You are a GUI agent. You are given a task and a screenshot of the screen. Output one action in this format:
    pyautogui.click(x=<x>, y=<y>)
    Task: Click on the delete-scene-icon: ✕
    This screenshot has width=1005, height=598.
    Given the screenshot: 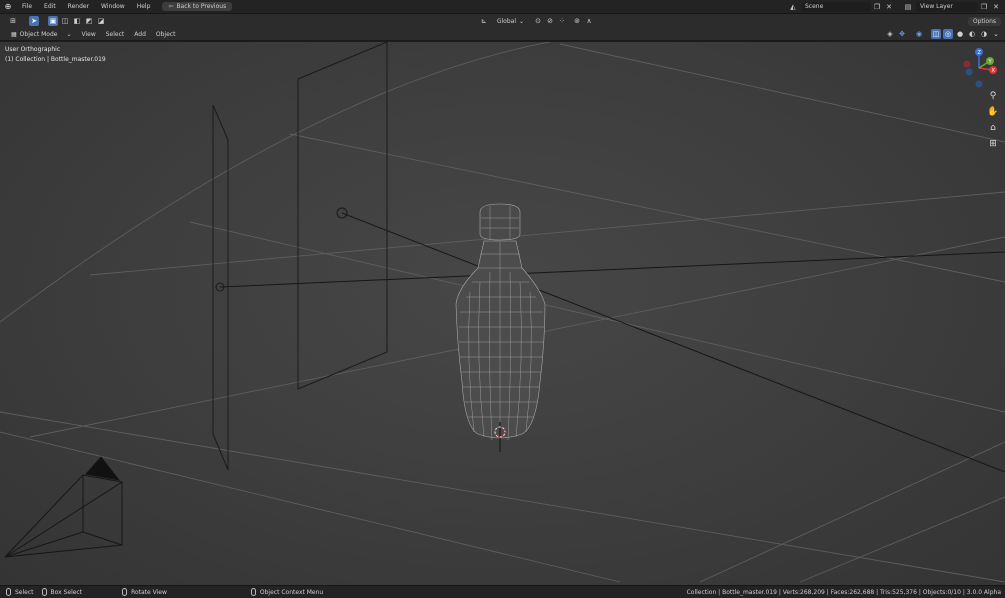 What is the action you would take?
    pyautogui.click(x=889, y=7)
    